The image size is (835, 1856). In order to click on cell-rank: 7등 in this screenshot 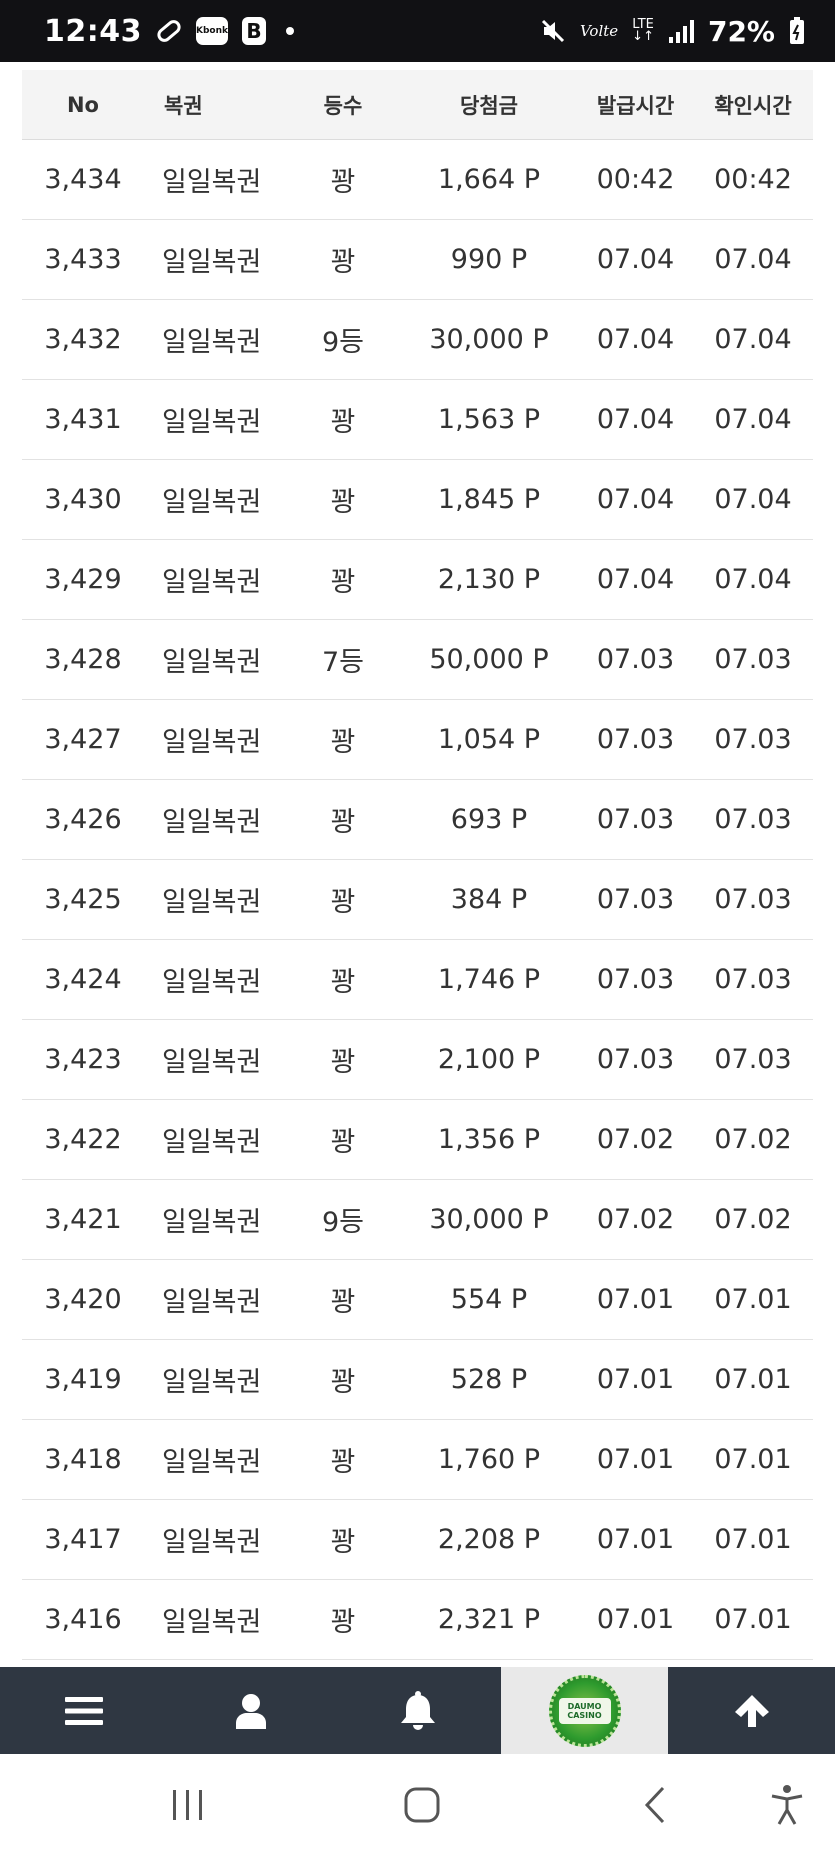, I will do `click(343, 662)`.